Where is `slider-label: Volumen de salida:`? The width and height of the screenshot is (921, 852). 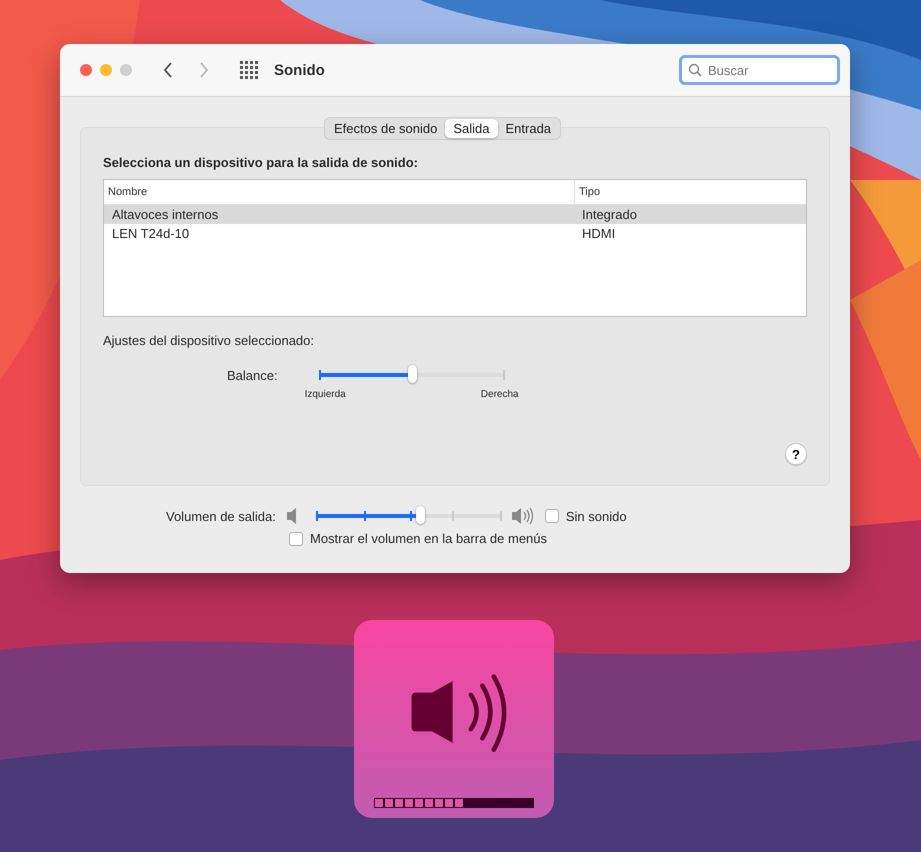 slider-label: Volumen de salida: is located at coordinates (221, 516).